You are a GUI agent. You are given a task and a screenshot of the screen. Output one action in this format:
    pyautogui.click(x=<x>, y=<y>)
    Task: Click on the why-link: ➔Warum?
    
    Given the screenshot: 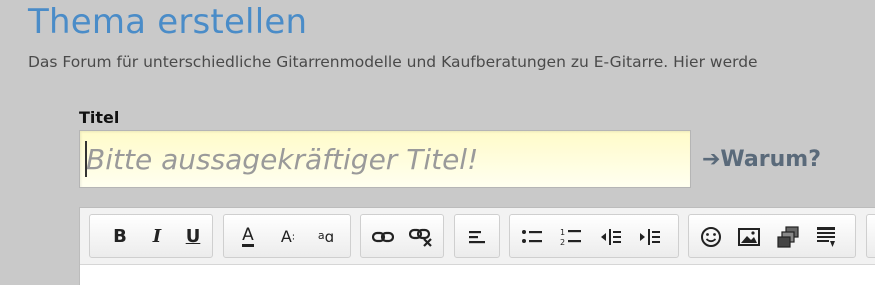 What is the action you would take?
    pyautogui.click(x=761, y=159)
    